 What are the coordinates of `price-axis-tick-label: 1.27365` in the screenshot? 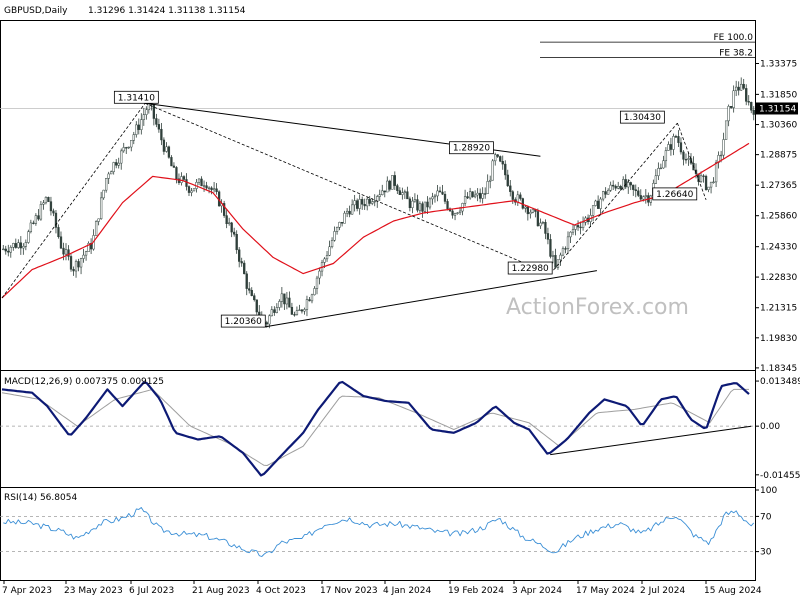 It's located at (778, 186).